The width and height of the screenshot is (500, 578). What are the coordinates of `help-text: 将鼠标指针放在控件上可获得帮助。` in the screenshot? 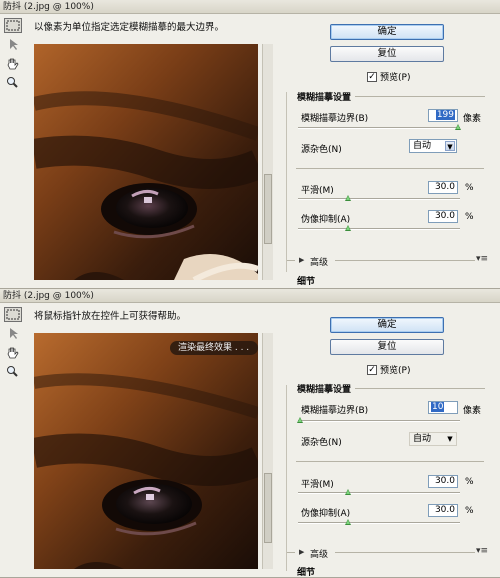 It's located at (110, 316).